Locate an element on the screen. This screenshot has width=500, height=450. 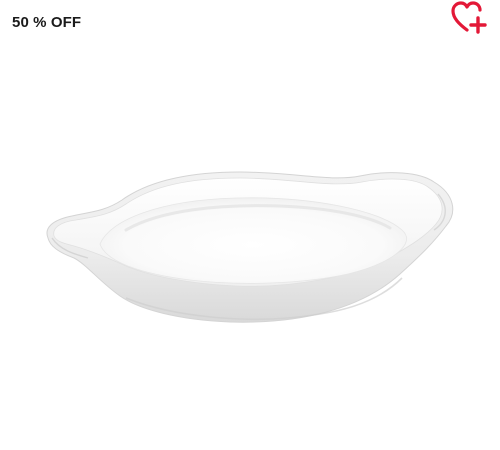
heart-plus-icon is located at coordinates (469, 17).